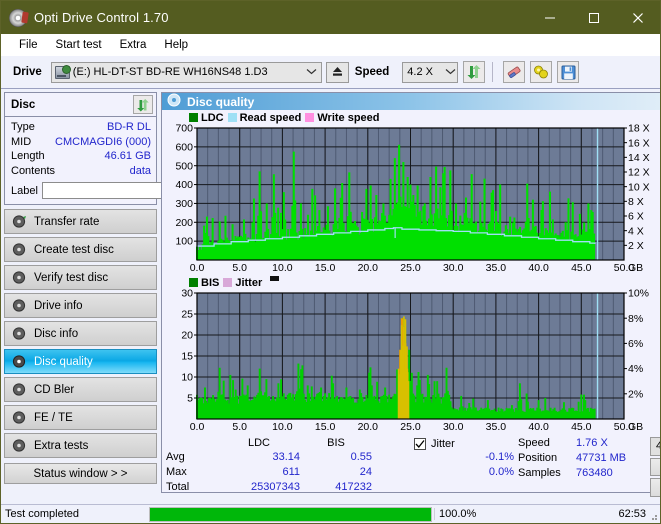  I want to click on resize-grip, so click(653, 516).